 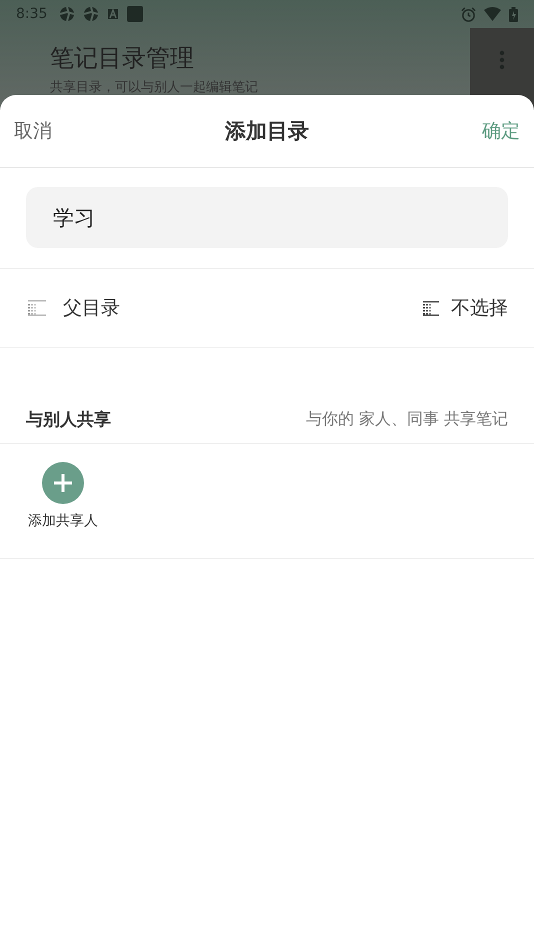 I want to click on page-title: 笔记目录管理, so click(x=122, y=58).